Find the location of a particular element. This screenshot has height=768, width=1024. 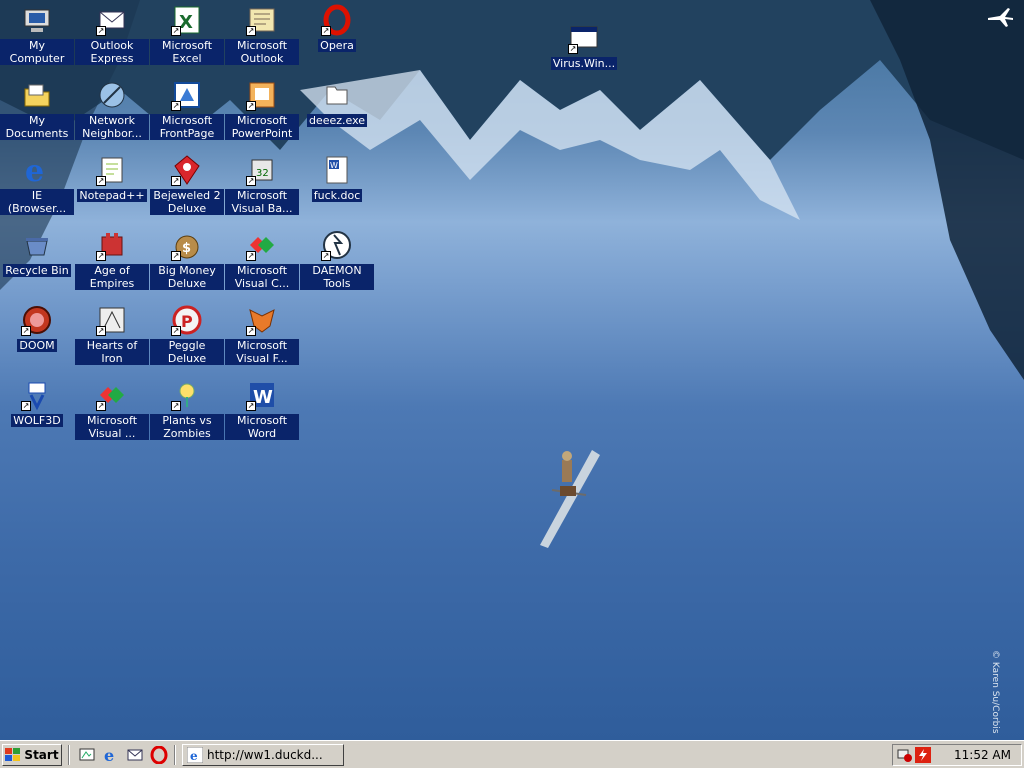

clock: 11:52 AM is located at coordinates (982, 755).